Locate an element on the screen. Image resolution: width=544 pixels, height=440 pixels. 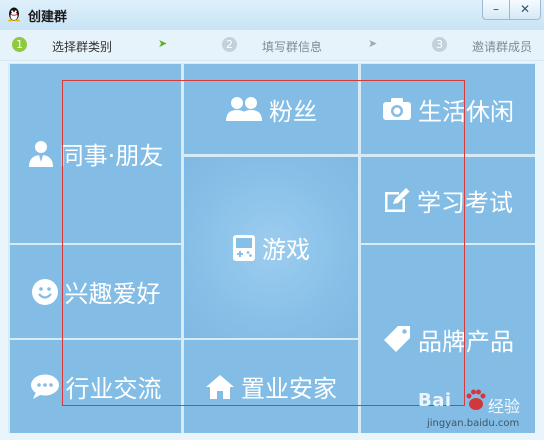
category-label: 游戏 is located at coordinates (286, 250).